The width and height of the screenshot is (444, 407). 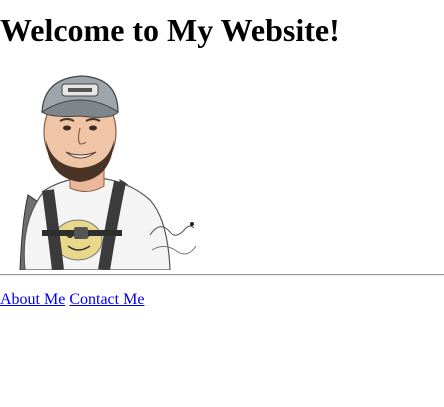 I want to click on page-title: Welcome to My Website!, so click(x=170, y=30).